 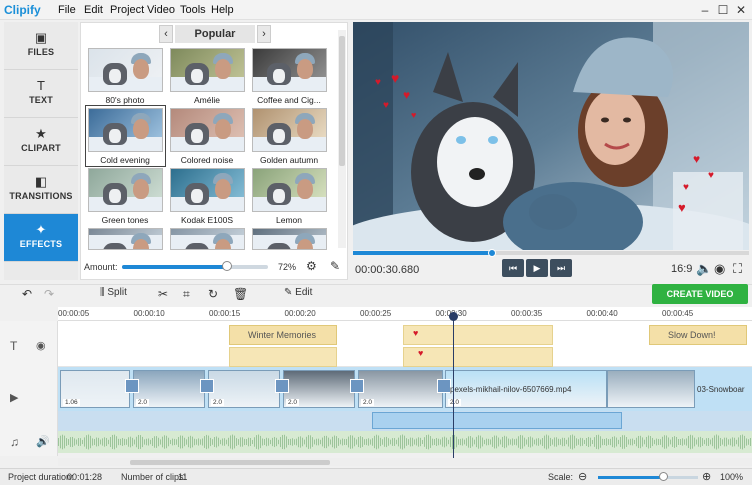 What do you see at coordinates (405, 442) in the screenshot?
I see `audio-track` at bounding box center [405, 442].